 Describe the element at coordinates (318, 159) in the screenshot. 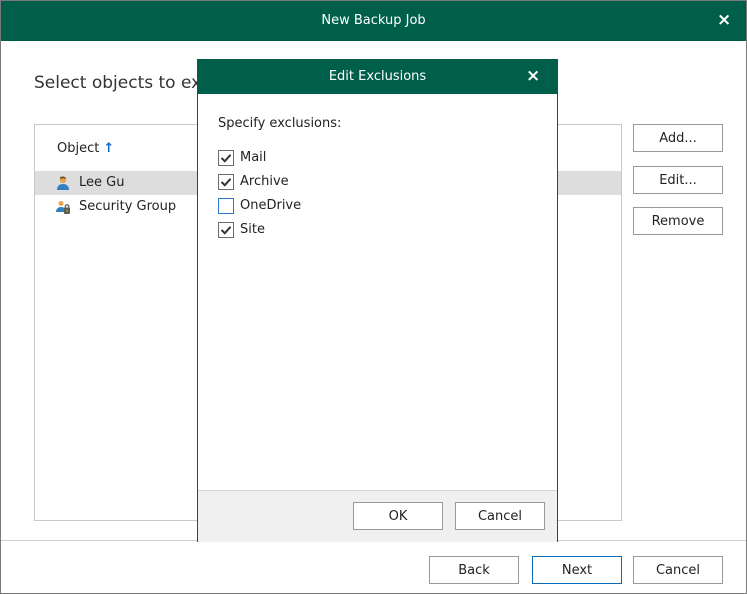

I see `checkbox-mail: Mail` at that location.